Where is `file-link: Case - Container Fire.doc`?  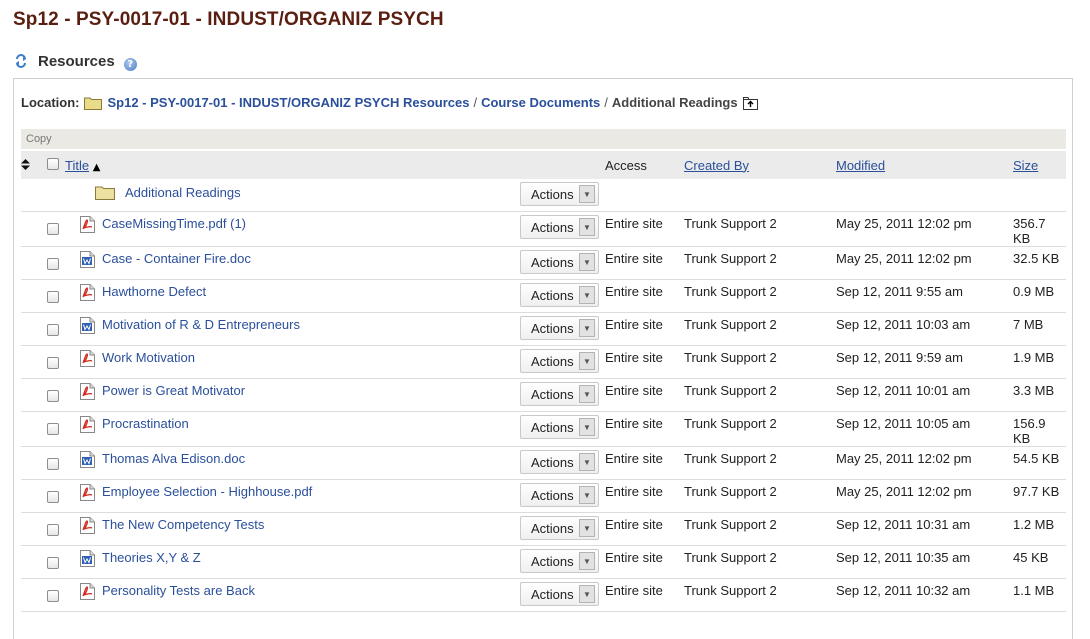
file-link: Case - Container Fire.doc is located at coordinates (176, 258).